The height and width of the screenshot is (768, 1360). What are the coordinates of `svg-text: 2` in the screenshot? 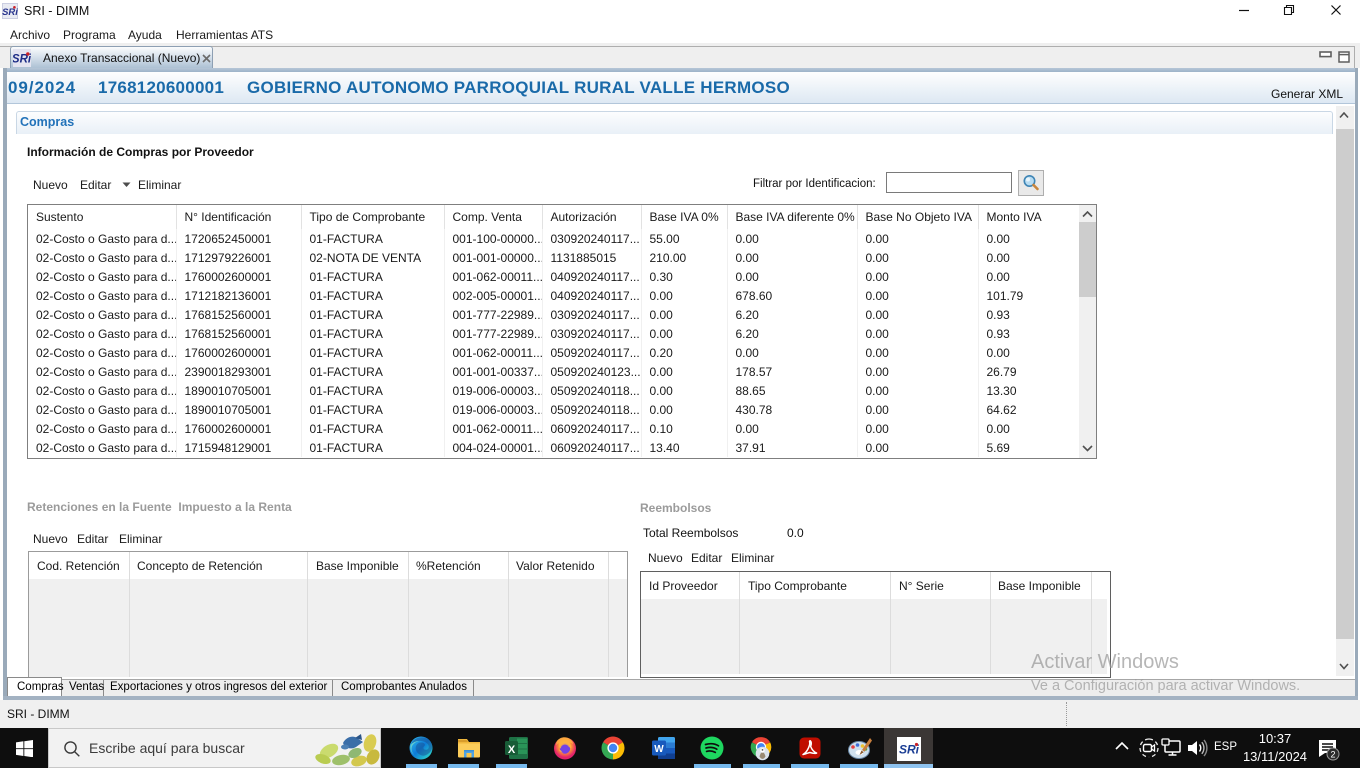 It's located at (1332, 755).